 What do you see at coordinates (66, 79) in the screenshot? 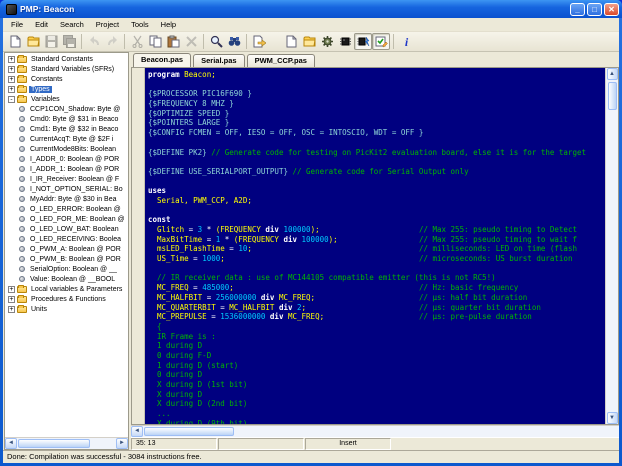
I see `tree-item-constants: + Constants` at bounding box center [66, 79].